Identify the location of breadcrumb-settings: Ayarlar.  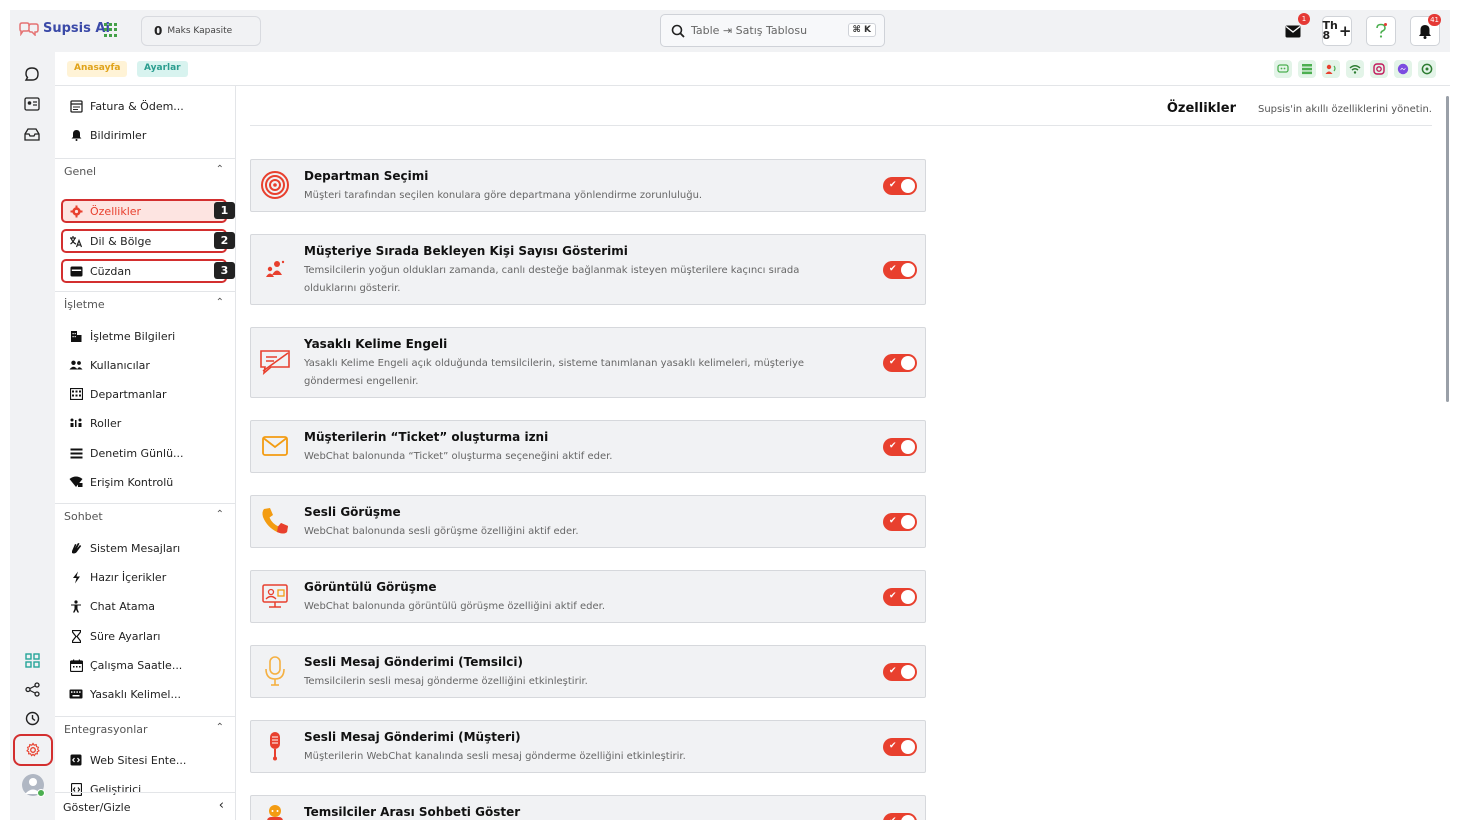
(162, 69).